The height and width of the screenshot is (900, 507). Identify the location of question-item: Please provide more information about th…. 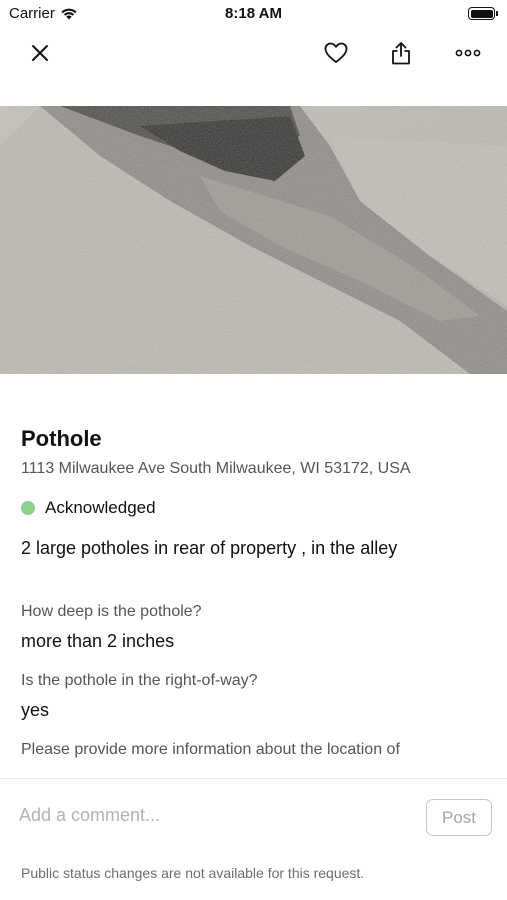
(253, 750).